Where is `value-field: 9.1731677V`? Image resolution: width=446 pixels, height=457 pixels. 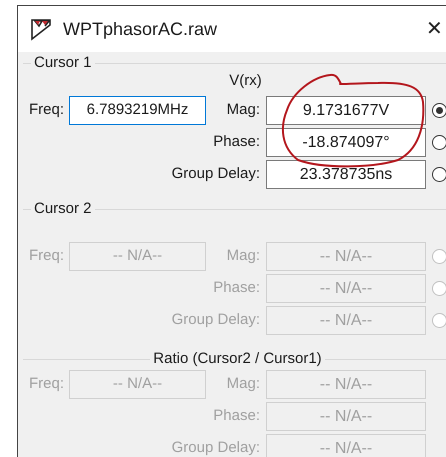
value-field: 9.1731677V is located at coordinates (346, 110).